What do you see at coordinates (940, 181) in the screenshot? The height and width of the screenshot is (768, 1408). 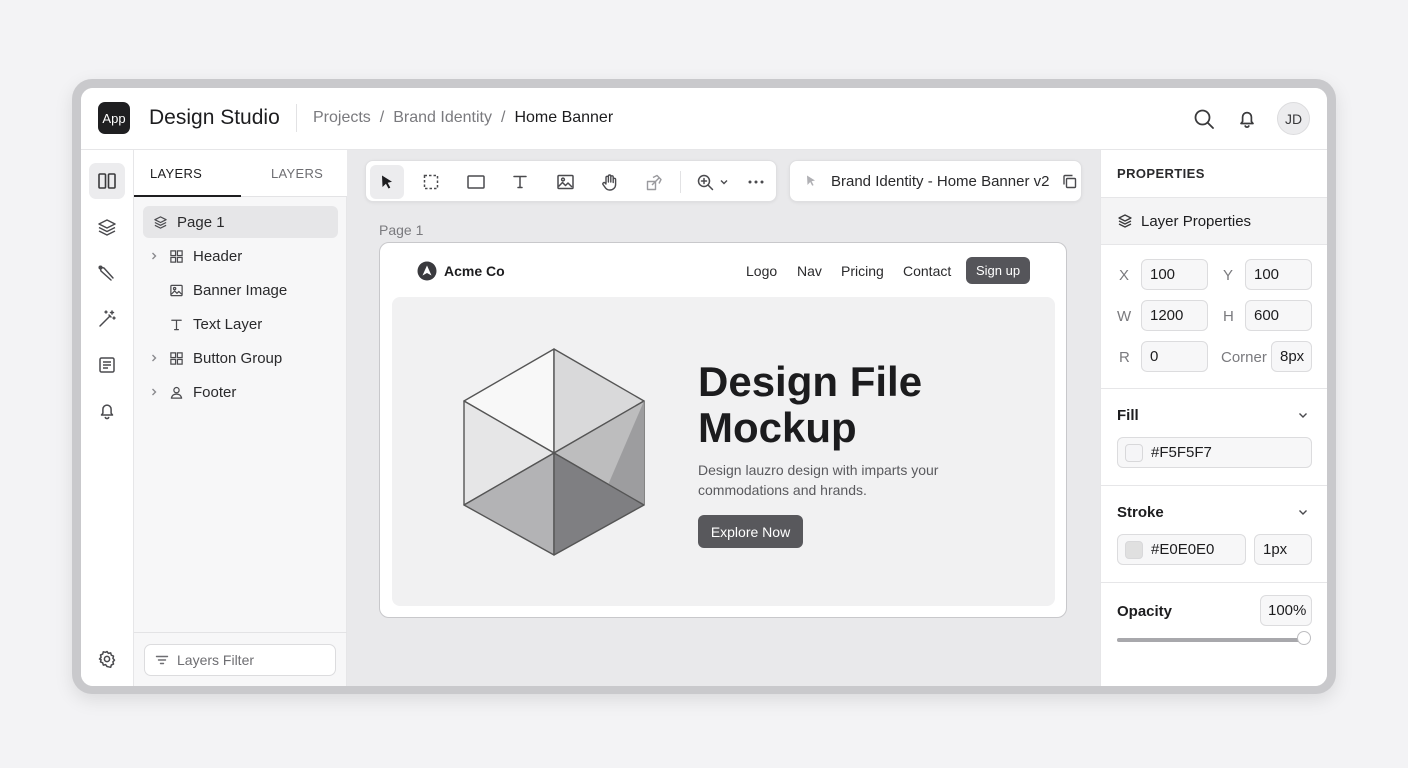 I see `document-name: Brand Identity - Home Banner v2` at bounding box center [940, 181].